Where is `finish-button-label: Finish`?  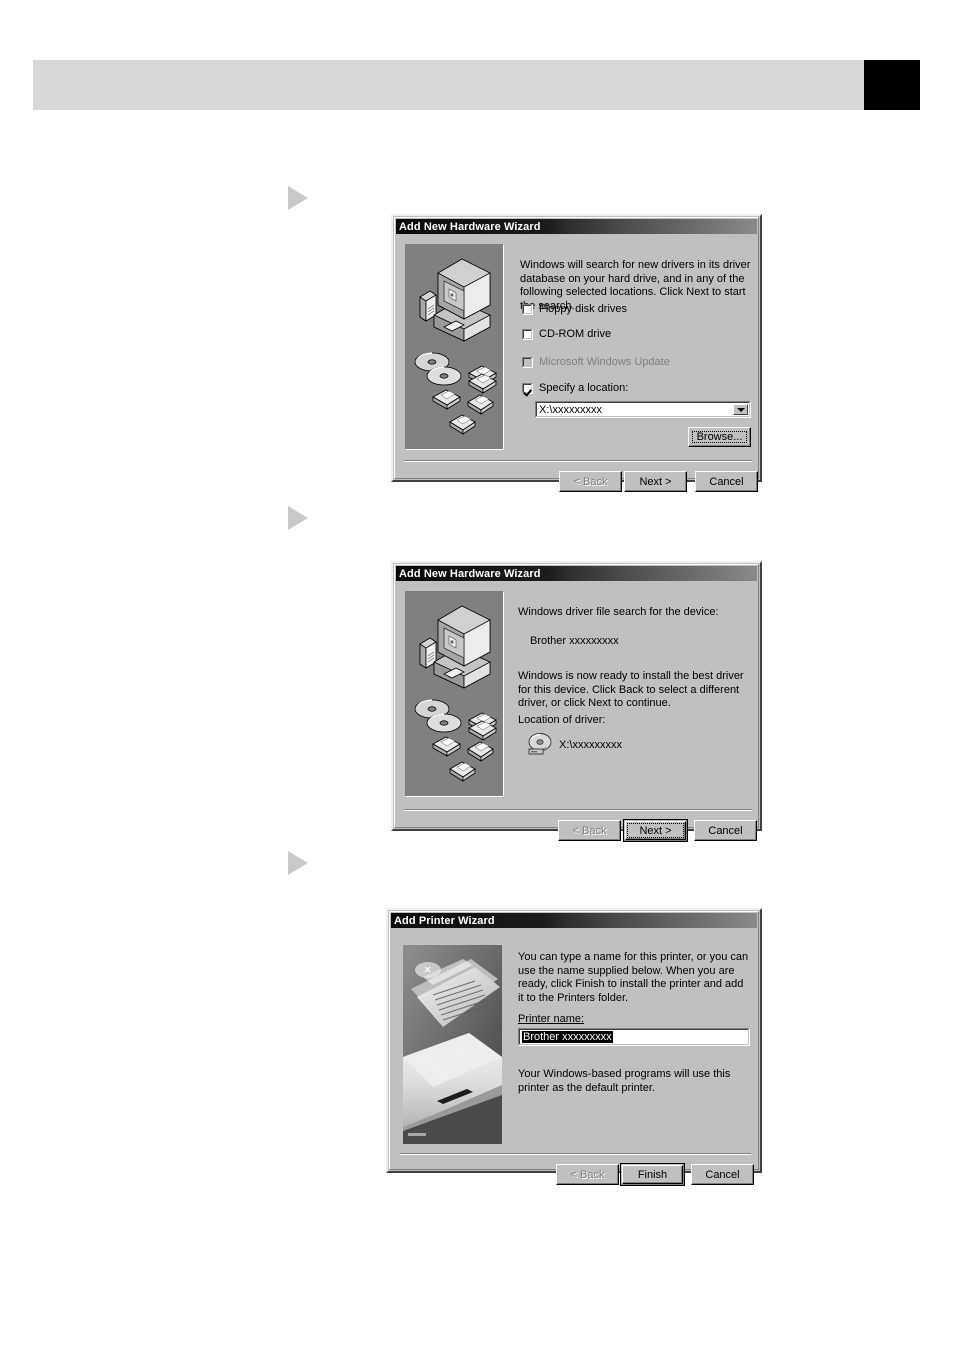
finish-button-label: Finish is located at coordinates (652, 1174).